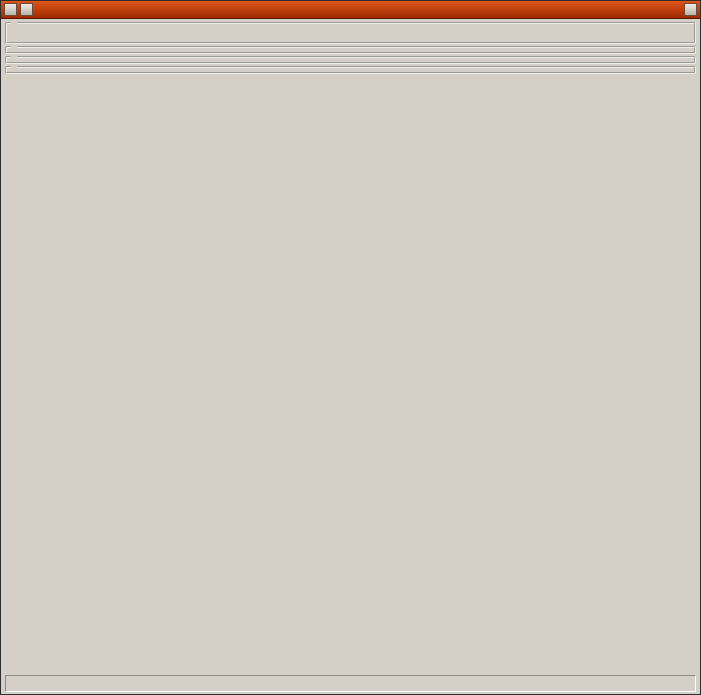 The height and width of the screenshot is (695, 701). I want to click on key-frame, so click(350, 50).